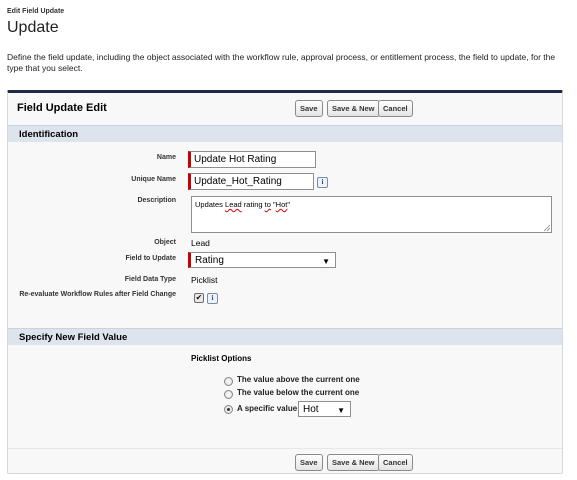  I want to click on footer-divider, so click(285, 448).